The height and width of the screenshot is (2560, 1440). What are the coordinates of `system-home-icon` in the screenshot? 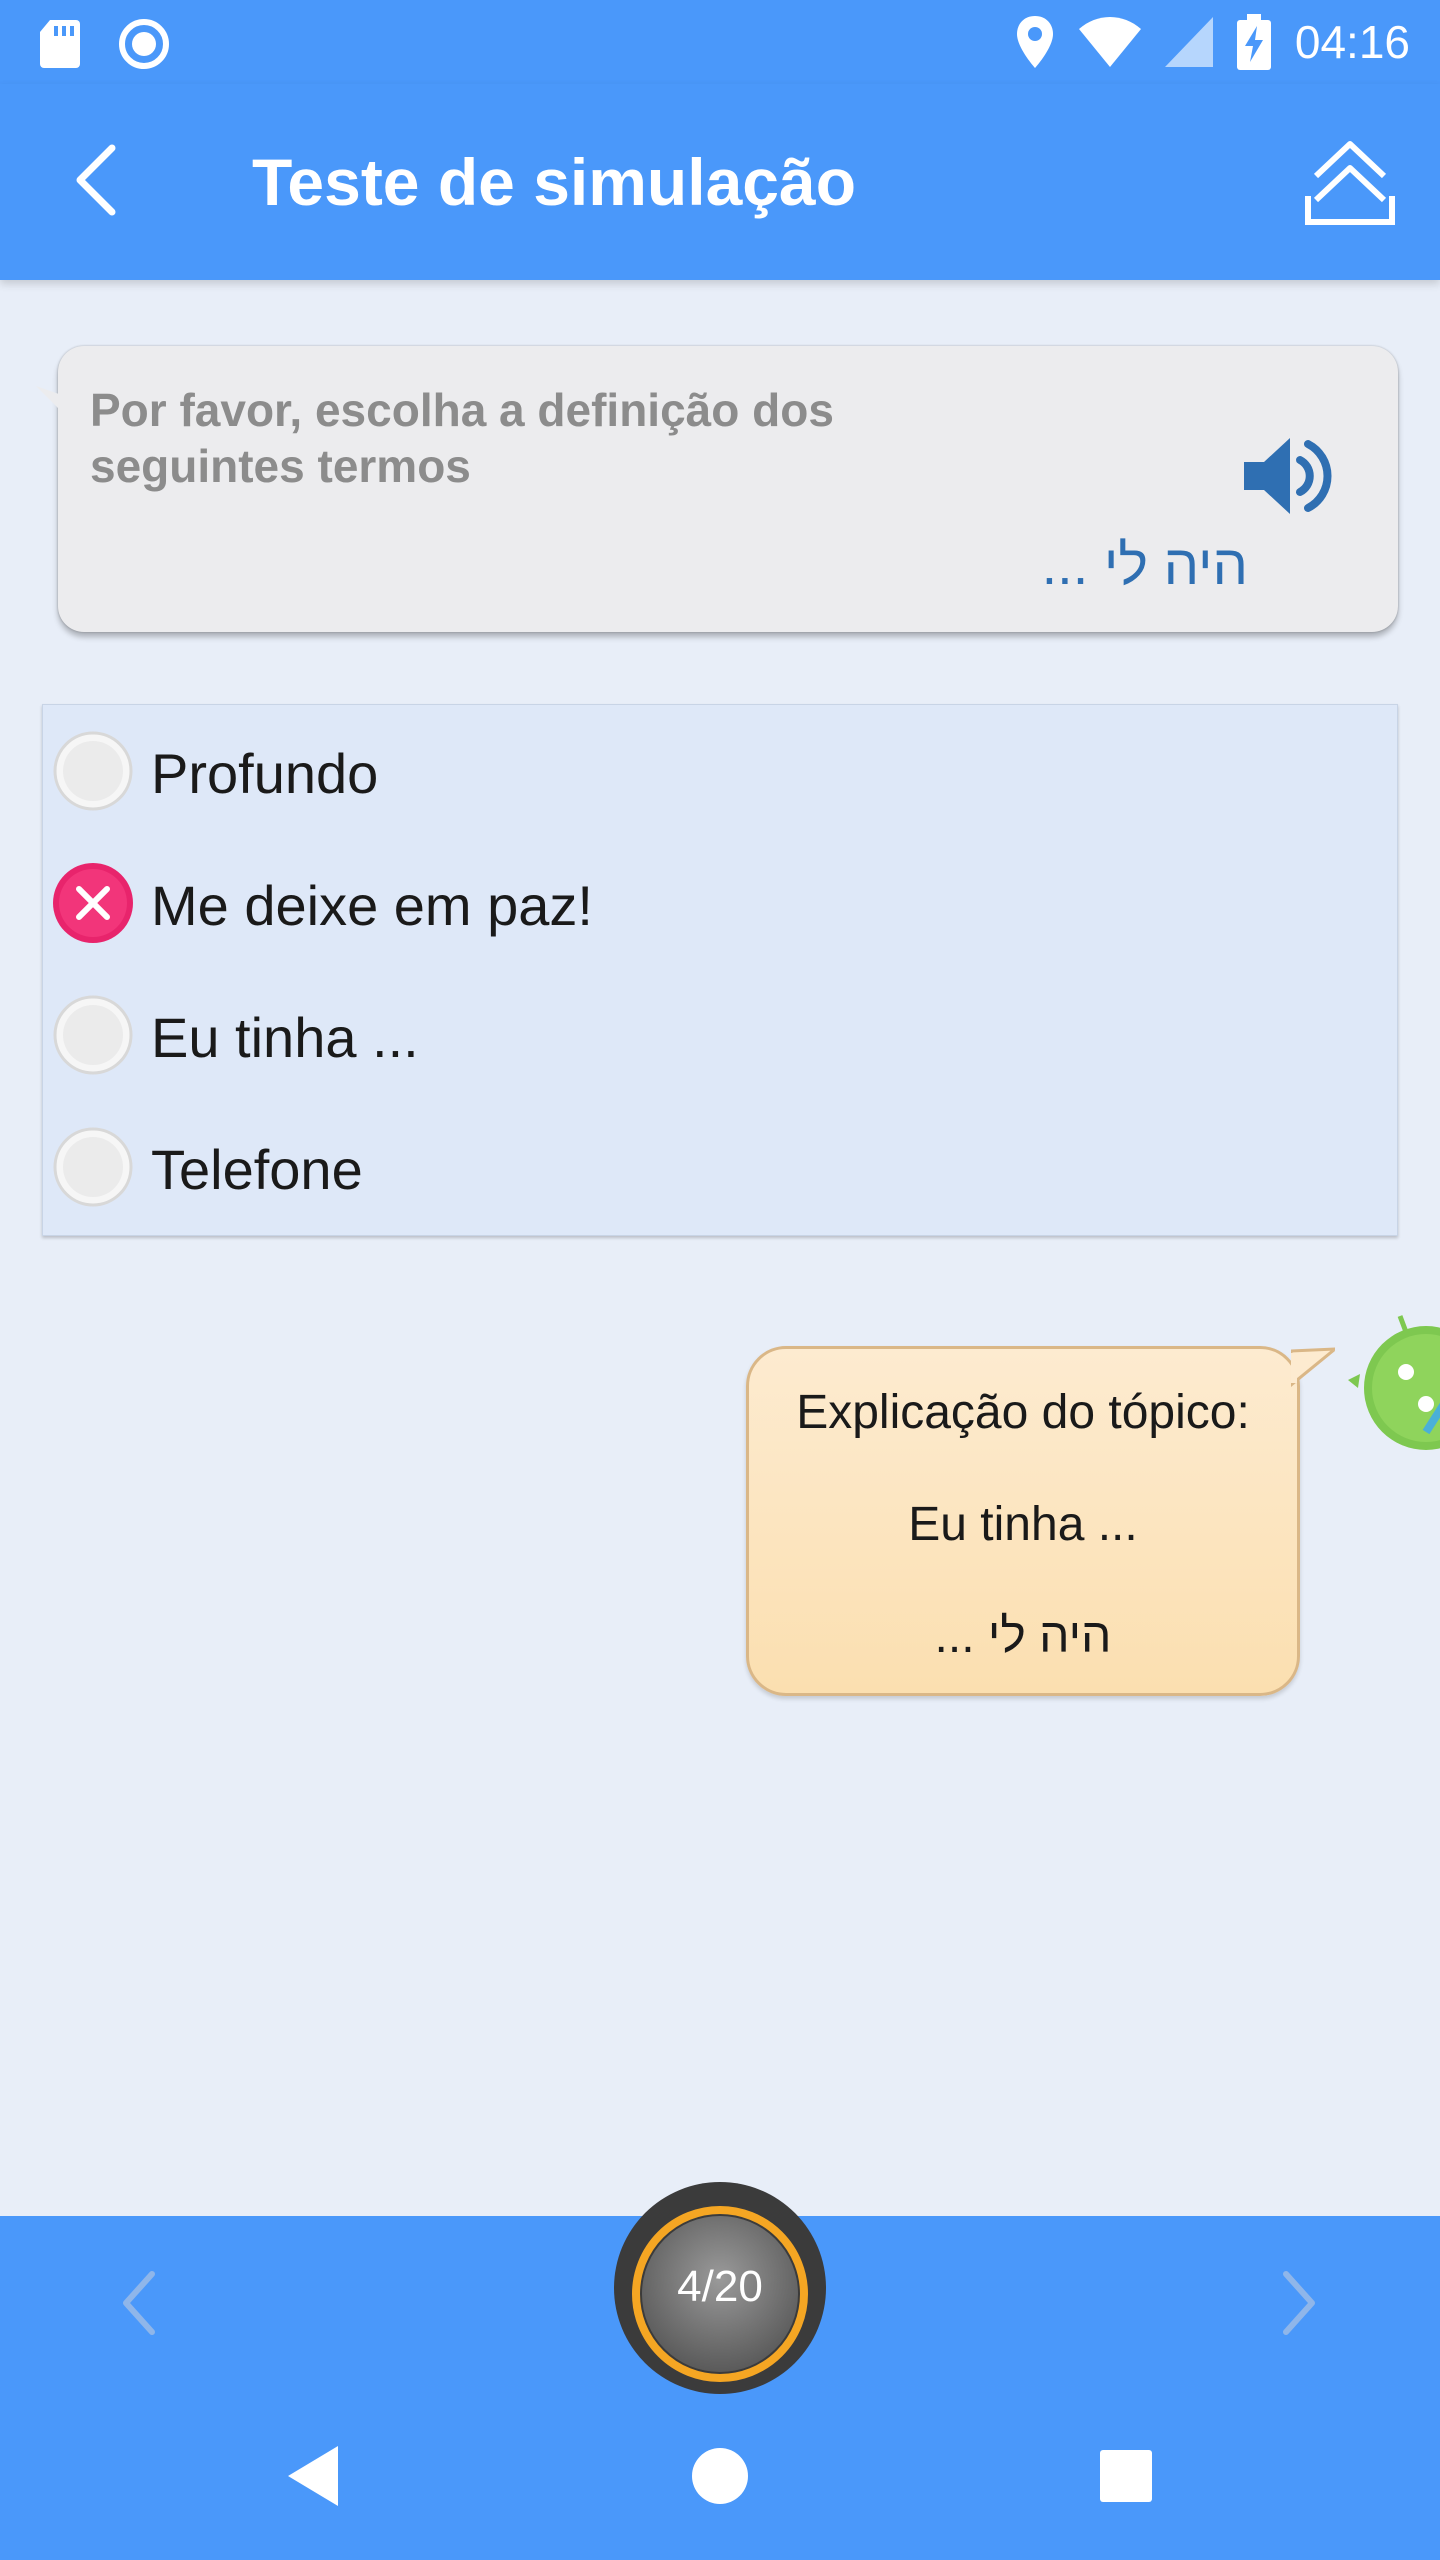 It's located at (720, 2476).